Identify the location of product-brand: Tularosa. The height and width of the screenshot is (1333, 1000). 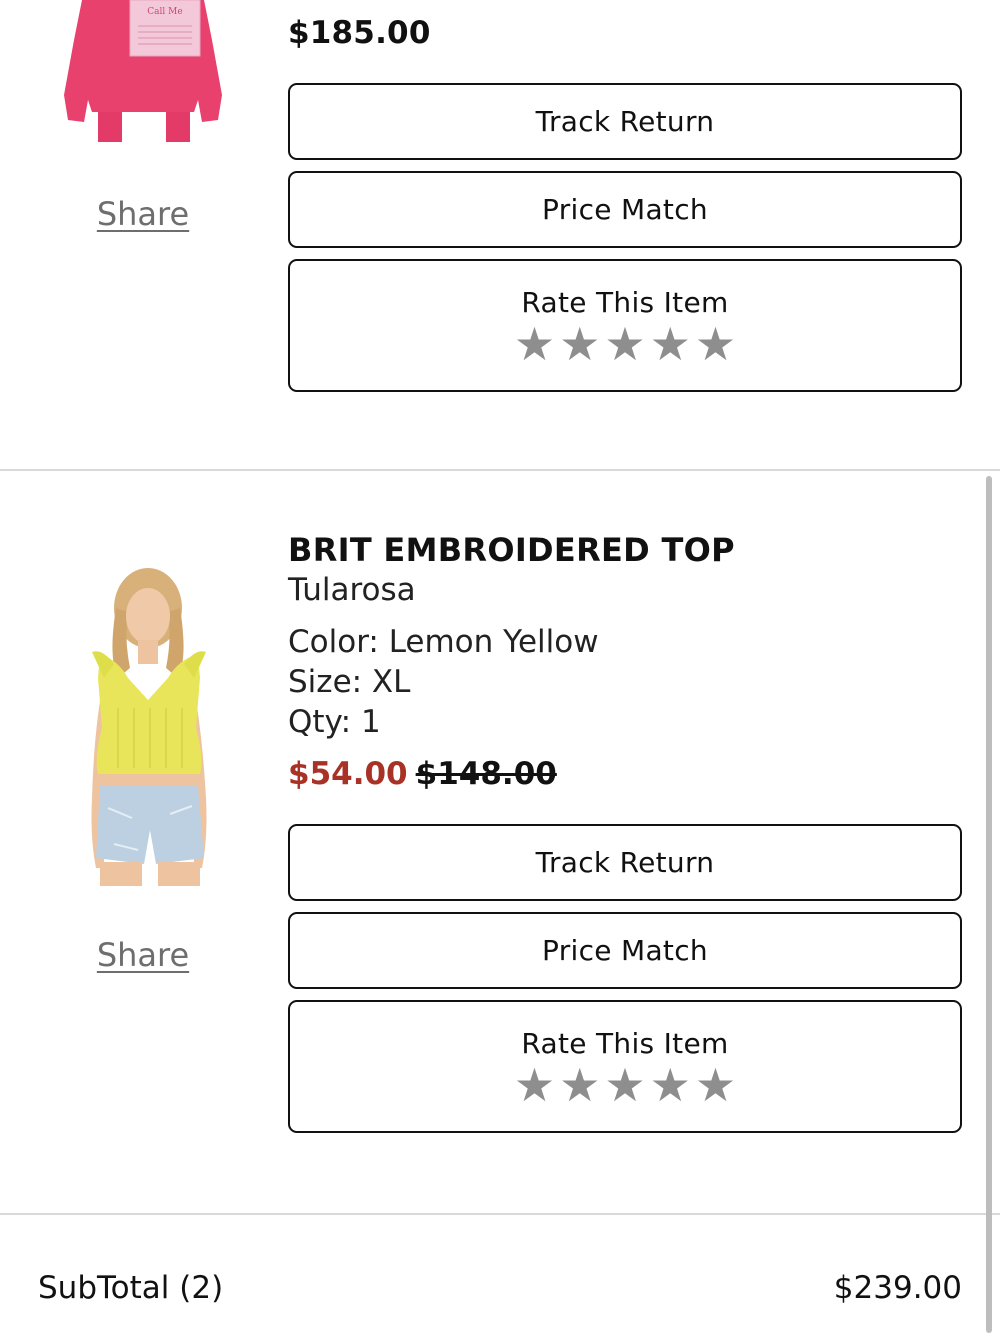
(352, 590).